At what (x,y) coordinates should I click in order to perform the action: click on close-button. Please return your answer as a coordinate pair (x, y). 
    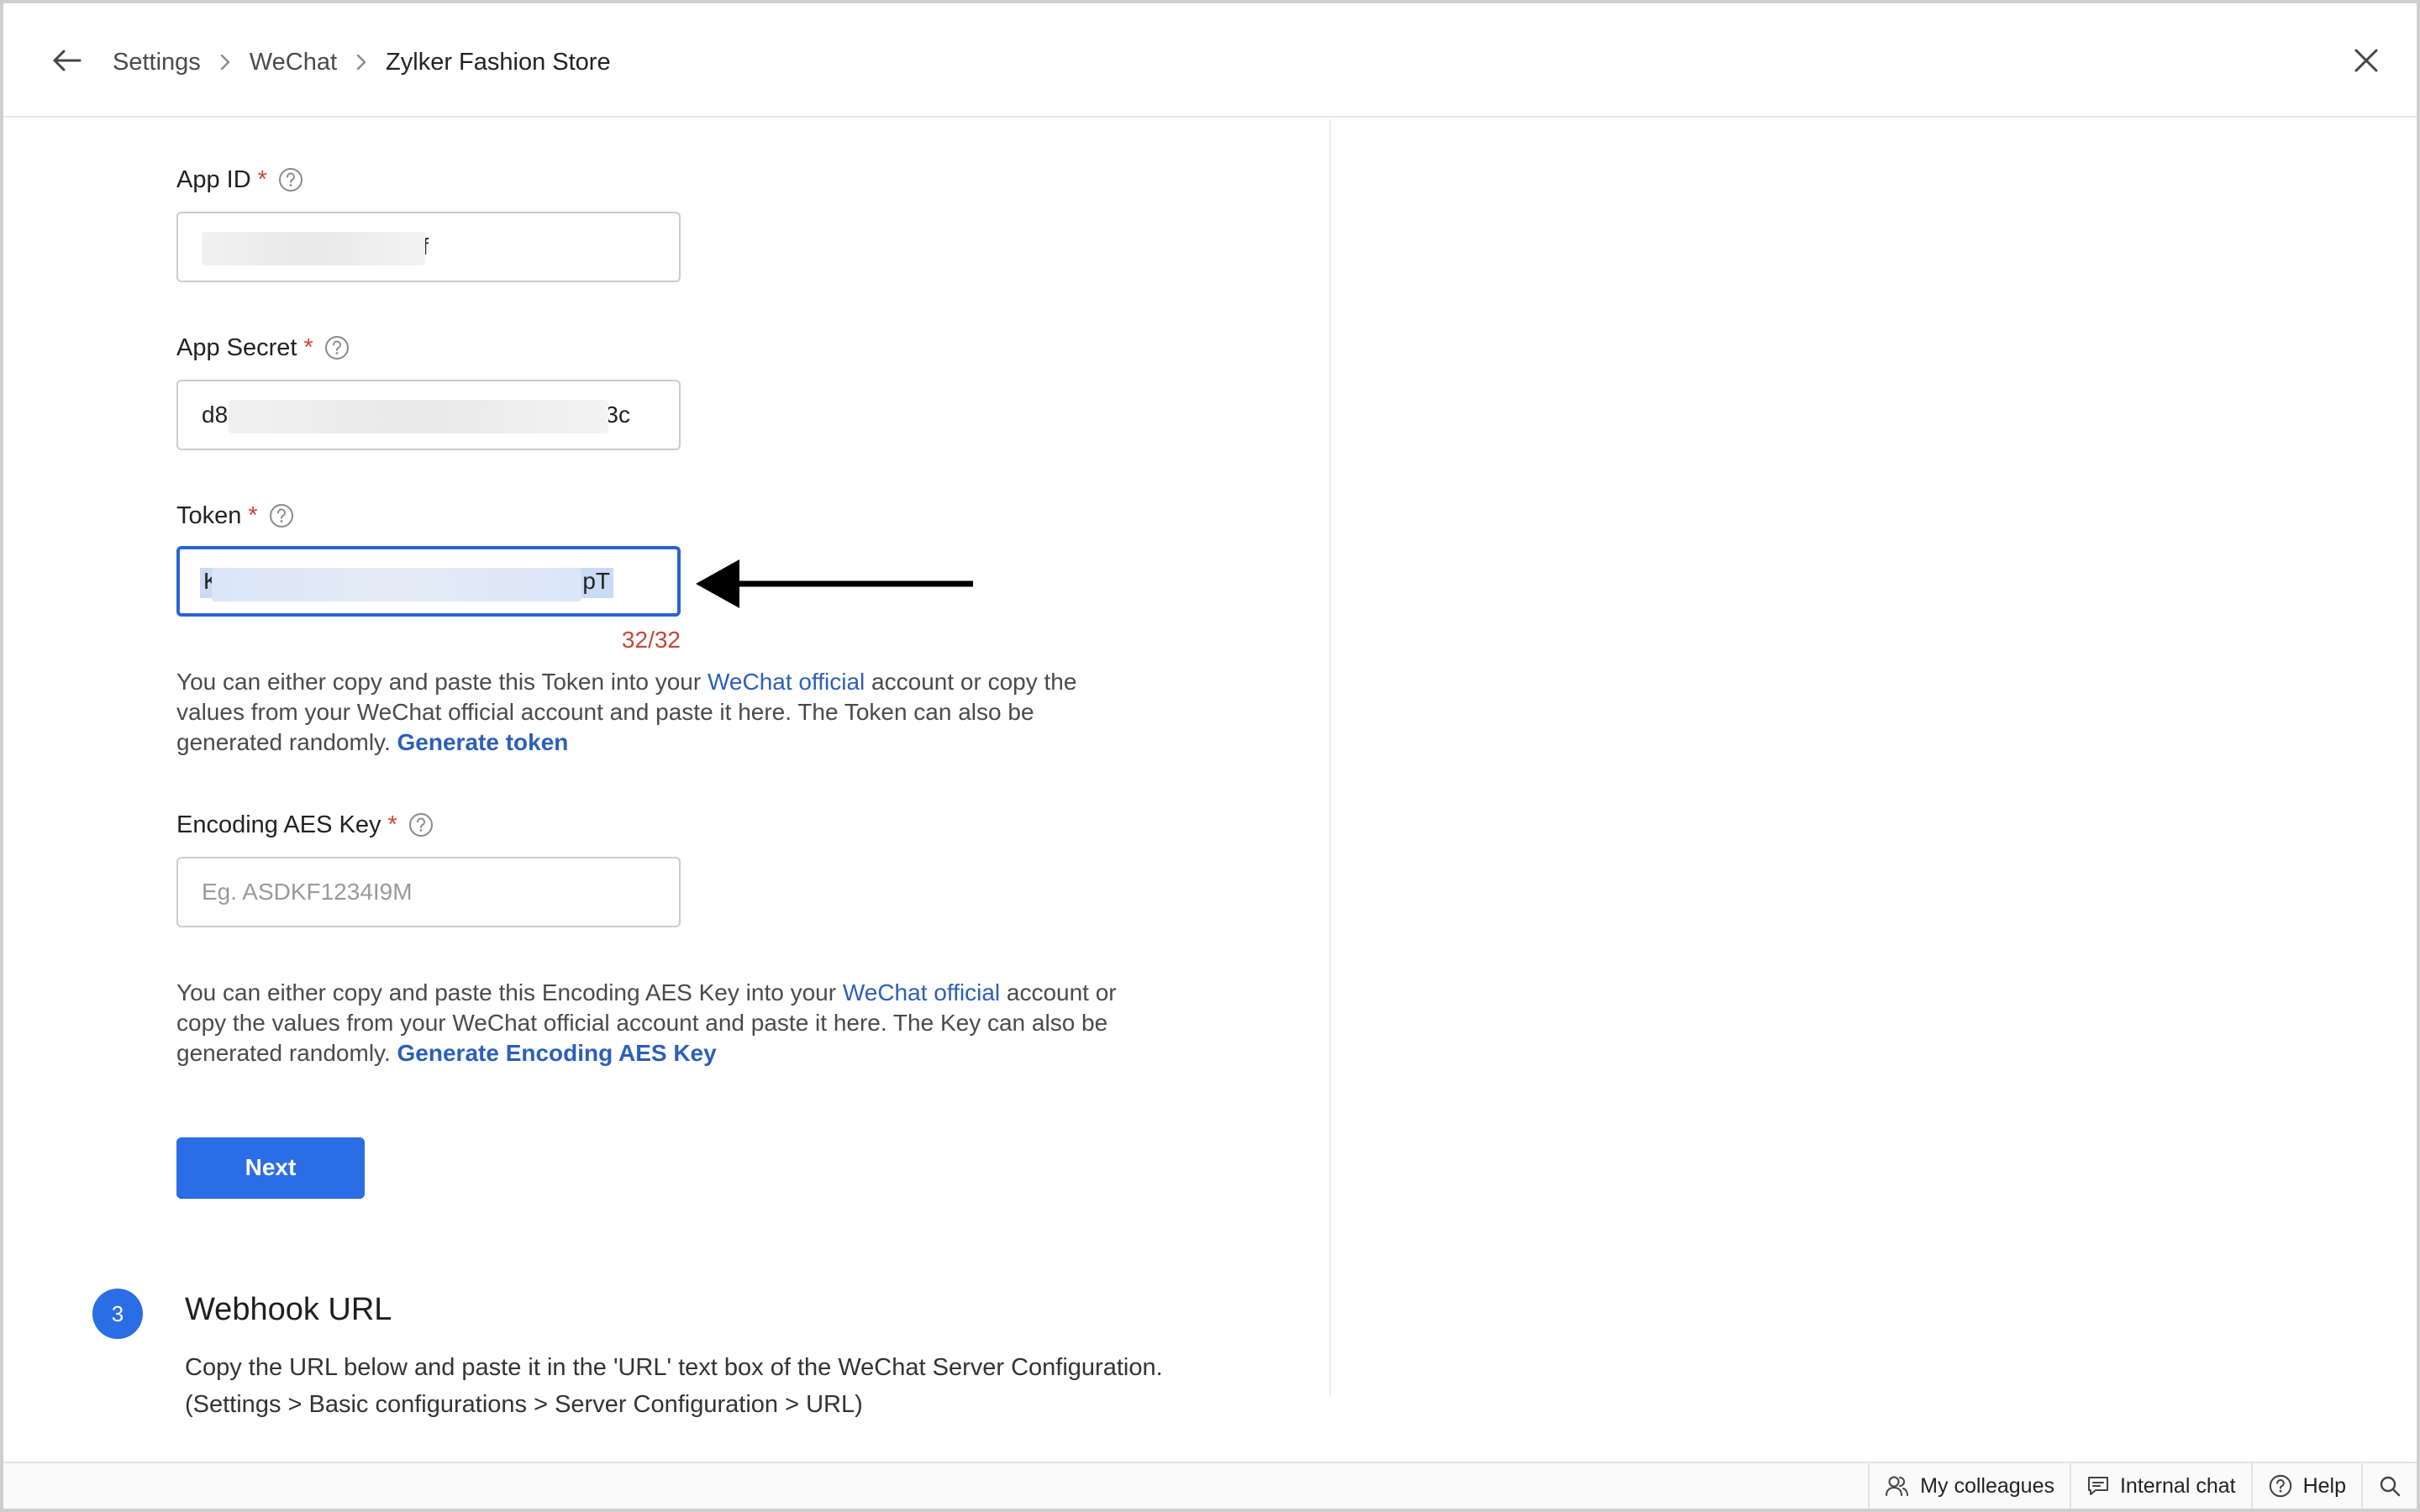
    Looking at the image, I should click on (2366, 60).